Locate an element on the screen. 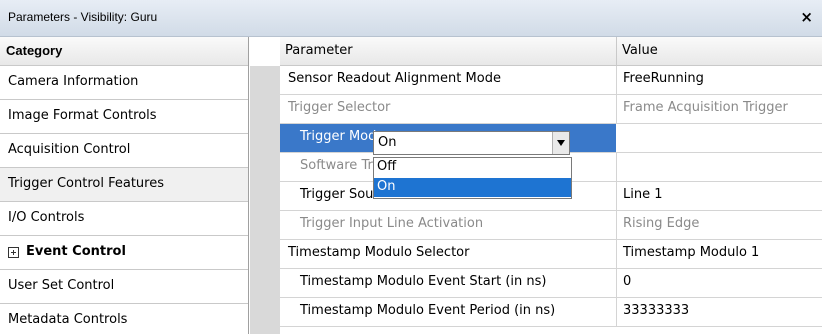  param-row-timestamp-modulo-event-start: Timestamp Modulo Event Start (in ns) 0 is located at coordinates (551, 283).